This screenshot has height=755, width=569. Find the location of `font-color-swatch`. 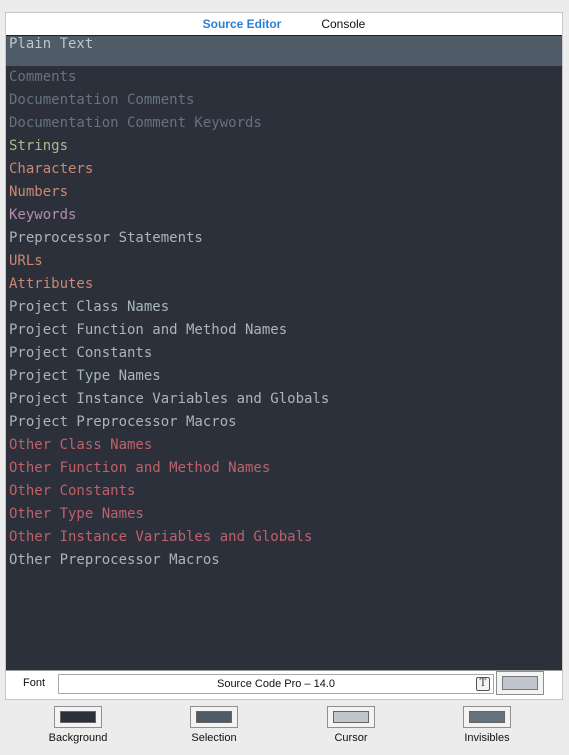

font-color-swatch is located at coordinates (520, 683).